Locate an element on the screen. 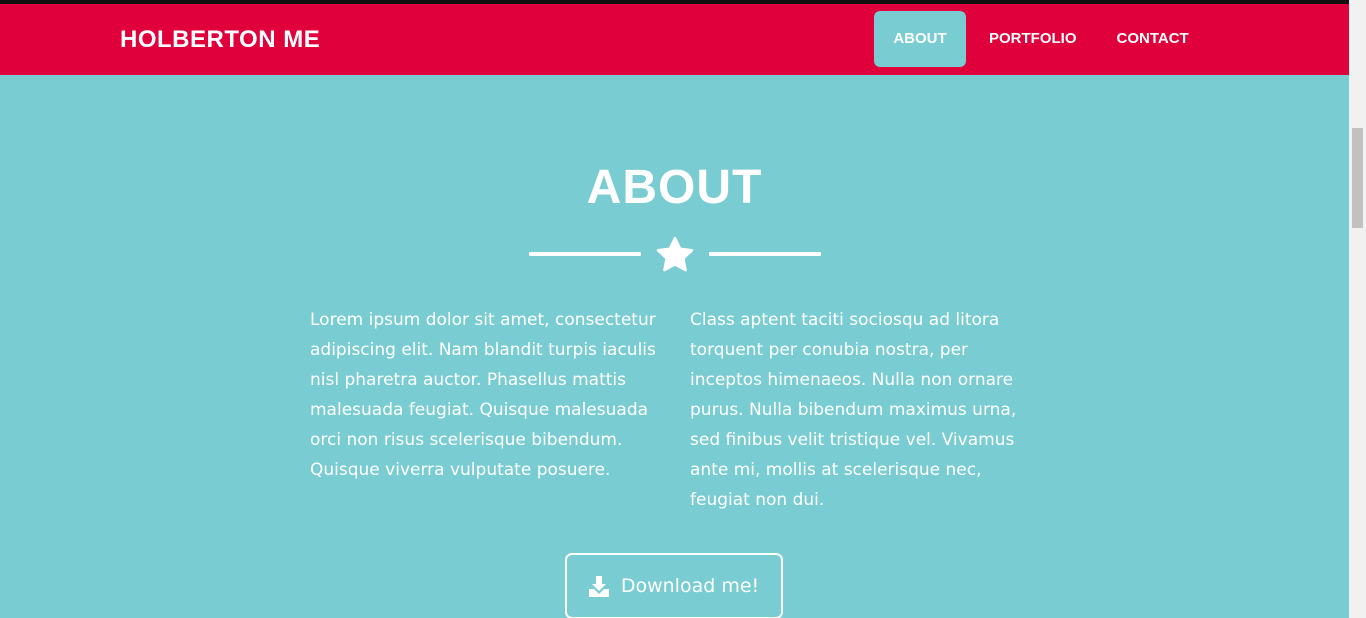 The height and width of the screenshot is (618, 1366). divider-line-left is located at coordinates (585, 254).